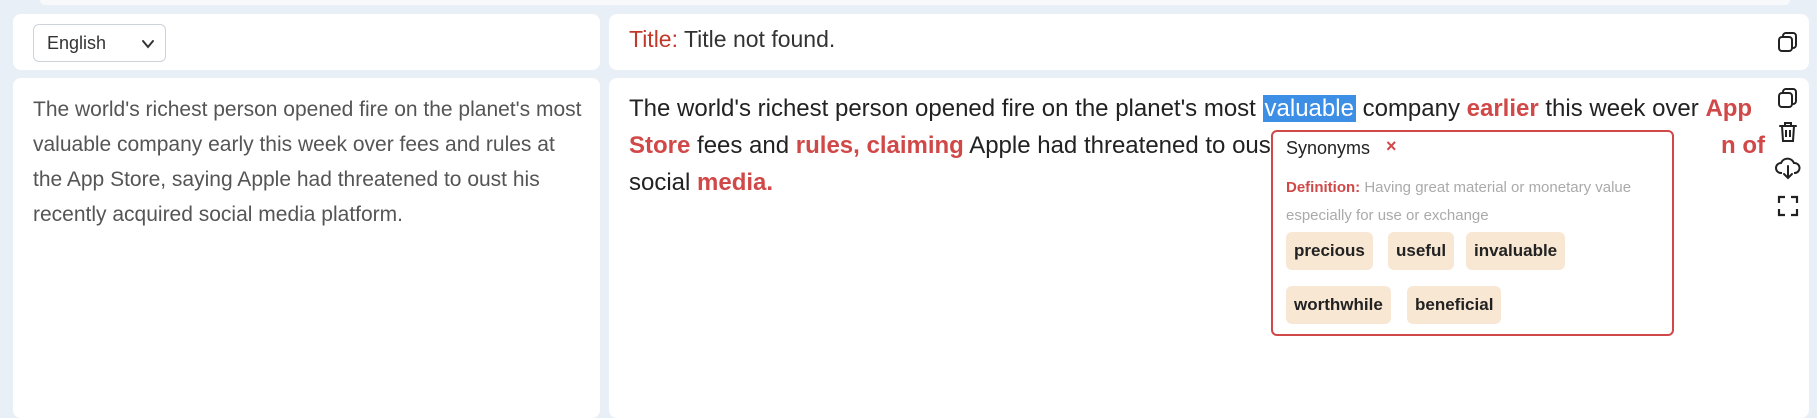 This screenshot has height=418, width=1817. What do you see at coordinates (148, 44) in the screenshot?
I see `chevron-down-icon` at bounding box center [148, 44].